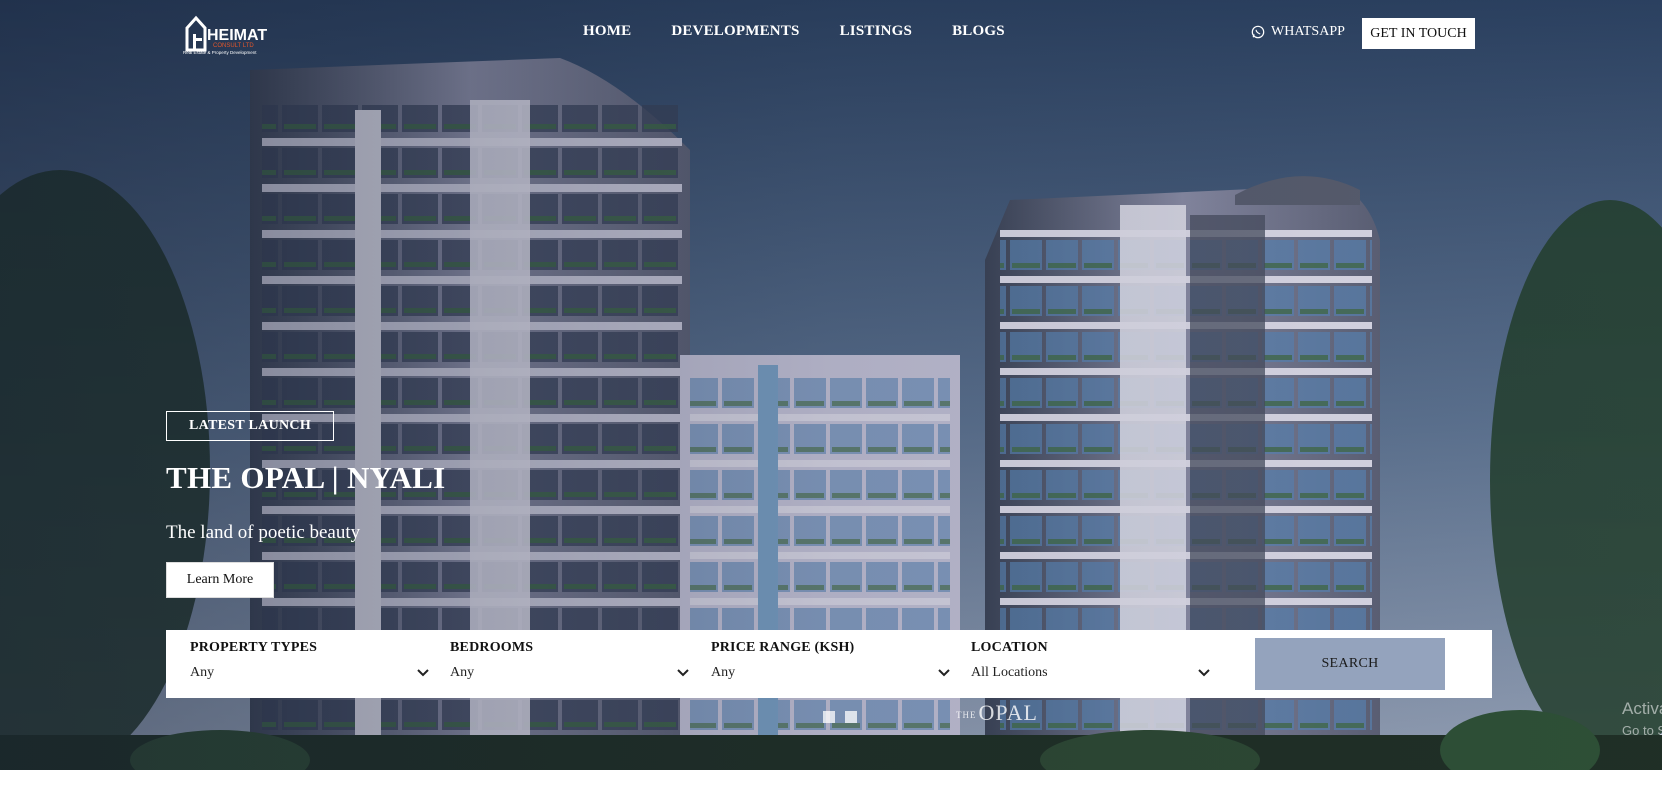 The width and height of the screenshot is (1662, 786). What do you see at coordinates (831, 660) in the screenshot?
I see `price-range-field: PRICE RANGE (KSH) Any` at bounding box center [831, 660].